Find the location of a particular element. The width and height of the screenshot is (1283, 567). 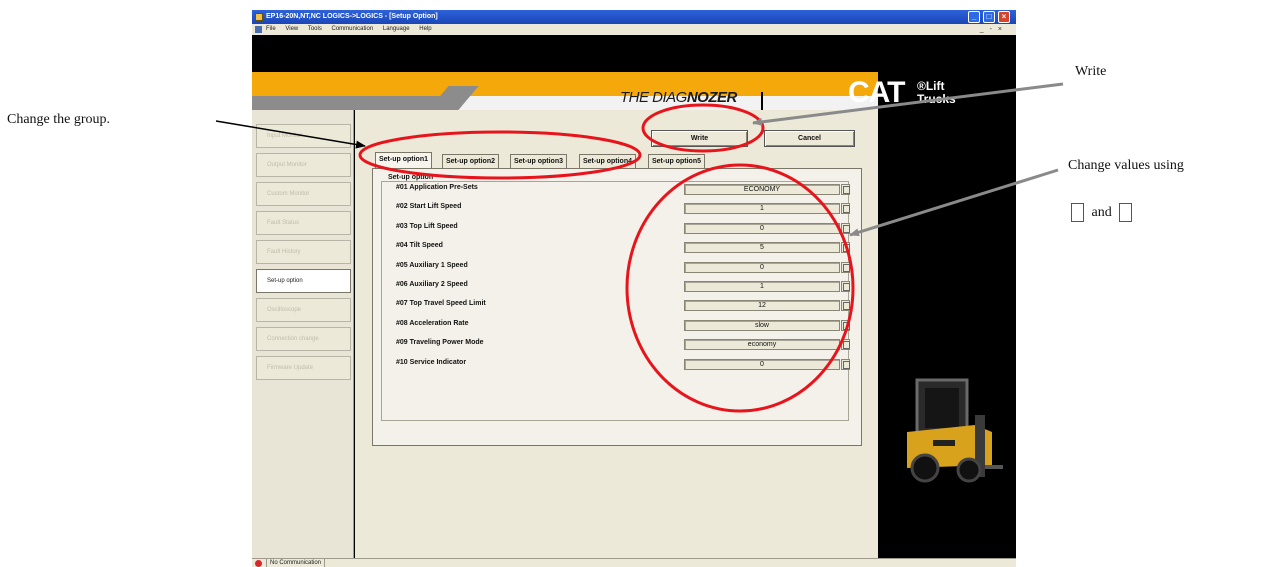

sidebar-item-output-monitor: Output Monitor is located at coordinates (303, 165).